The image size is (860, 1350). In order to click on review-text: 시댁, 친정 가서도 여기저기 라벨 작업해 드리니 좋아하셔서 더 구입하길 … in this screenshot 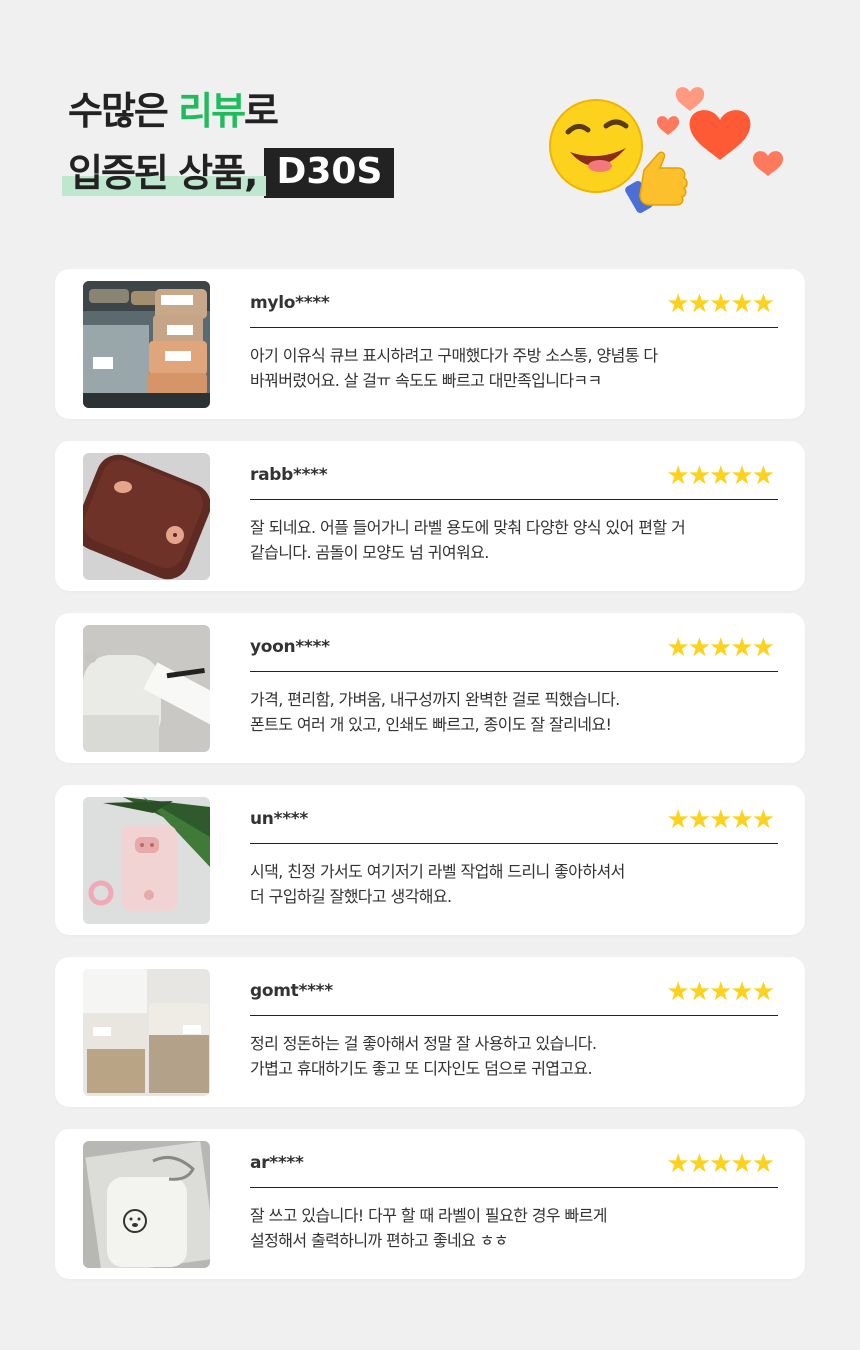, I will do `click(514, 884)`.